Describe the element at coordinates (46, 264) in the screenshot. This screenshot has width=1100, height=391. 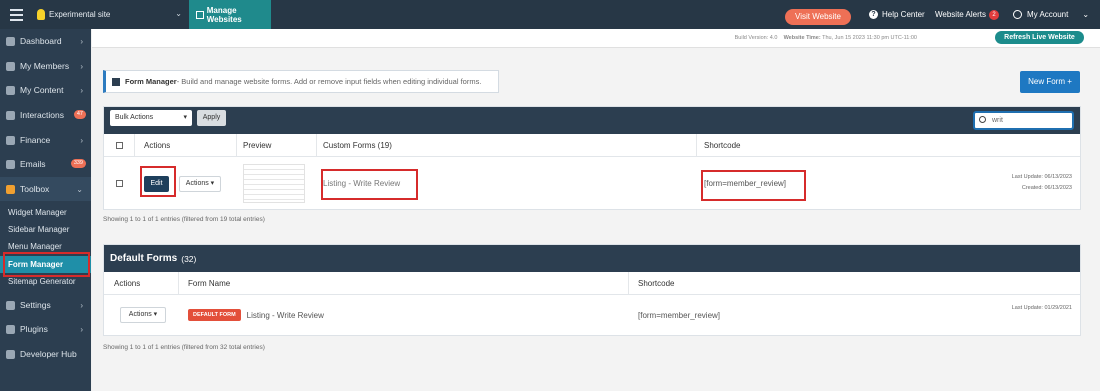
I see `form-manager-highlight` at that location.